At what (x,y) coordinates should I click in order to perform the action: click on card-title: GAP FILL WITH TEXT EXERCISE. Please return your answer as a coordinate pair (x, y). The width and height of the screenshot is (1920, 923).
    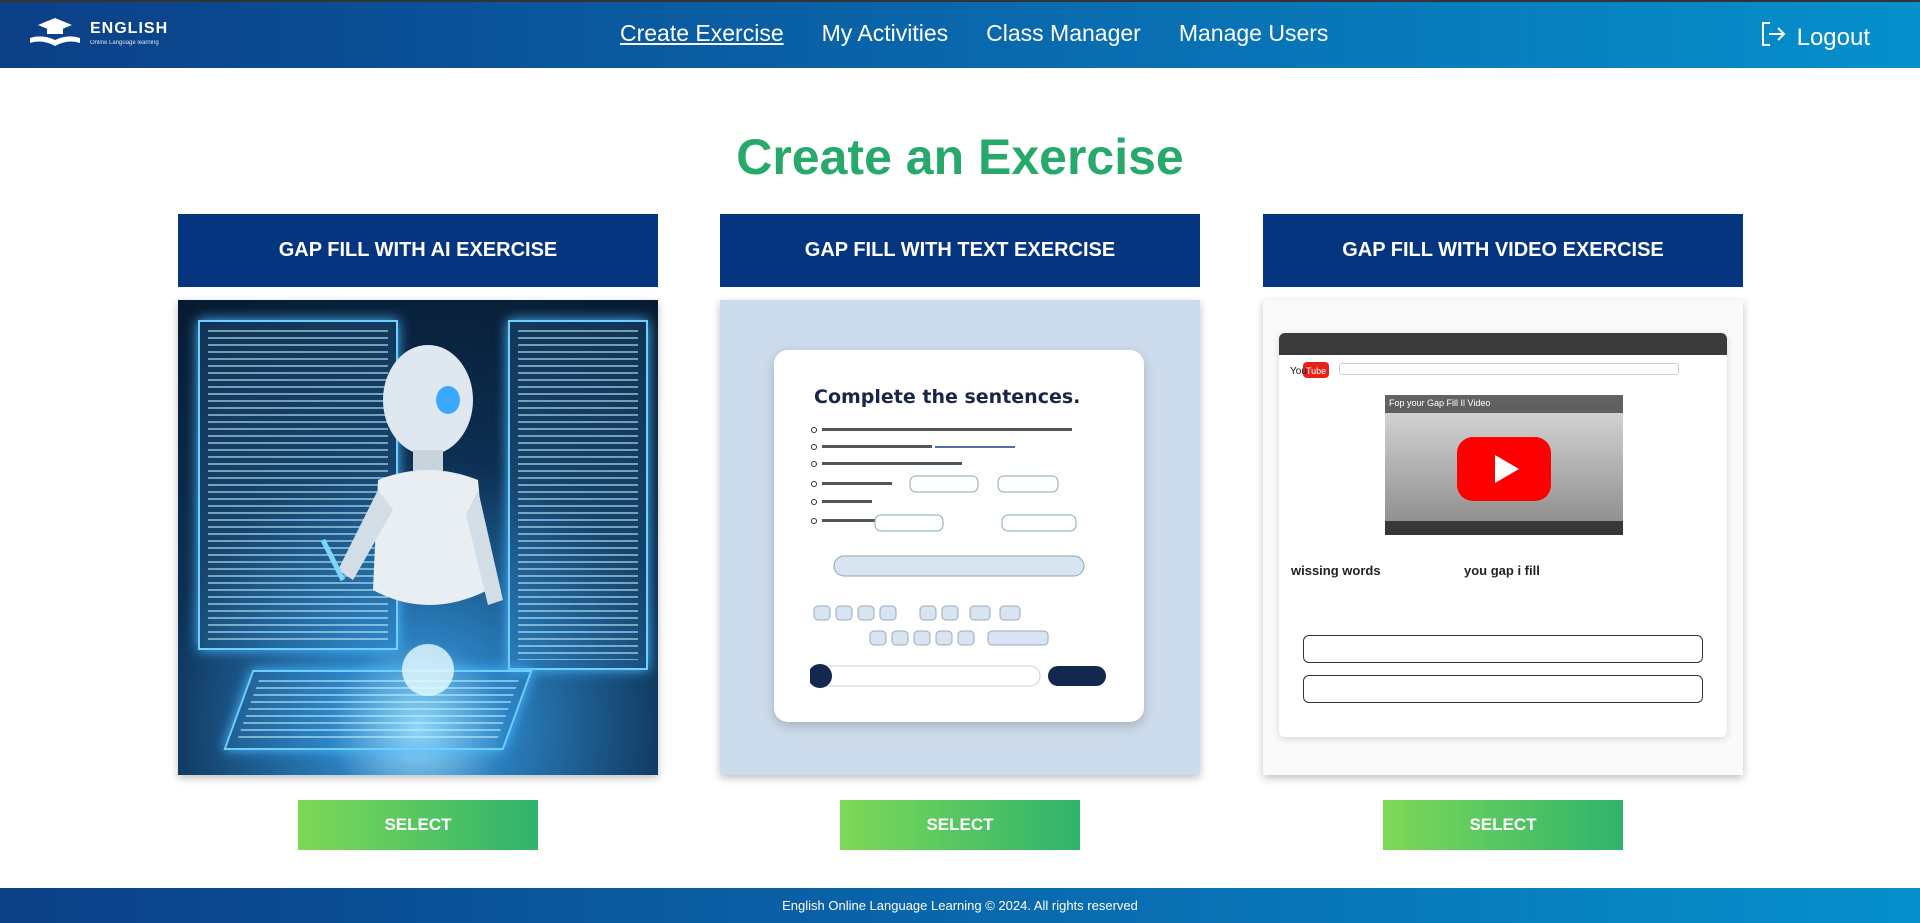
    Looking at the image, I should click on (960, 250).